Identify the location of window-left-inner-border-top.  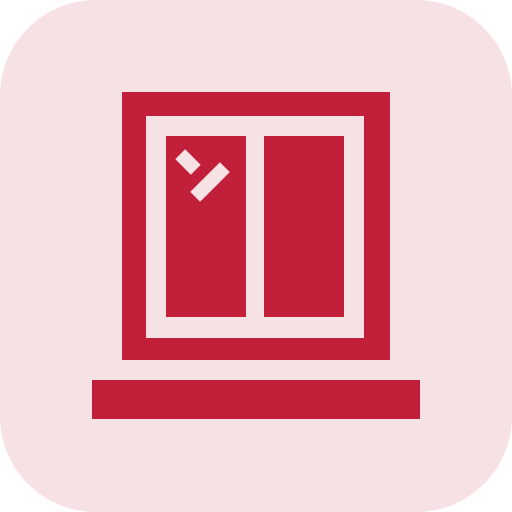
(199, 129).